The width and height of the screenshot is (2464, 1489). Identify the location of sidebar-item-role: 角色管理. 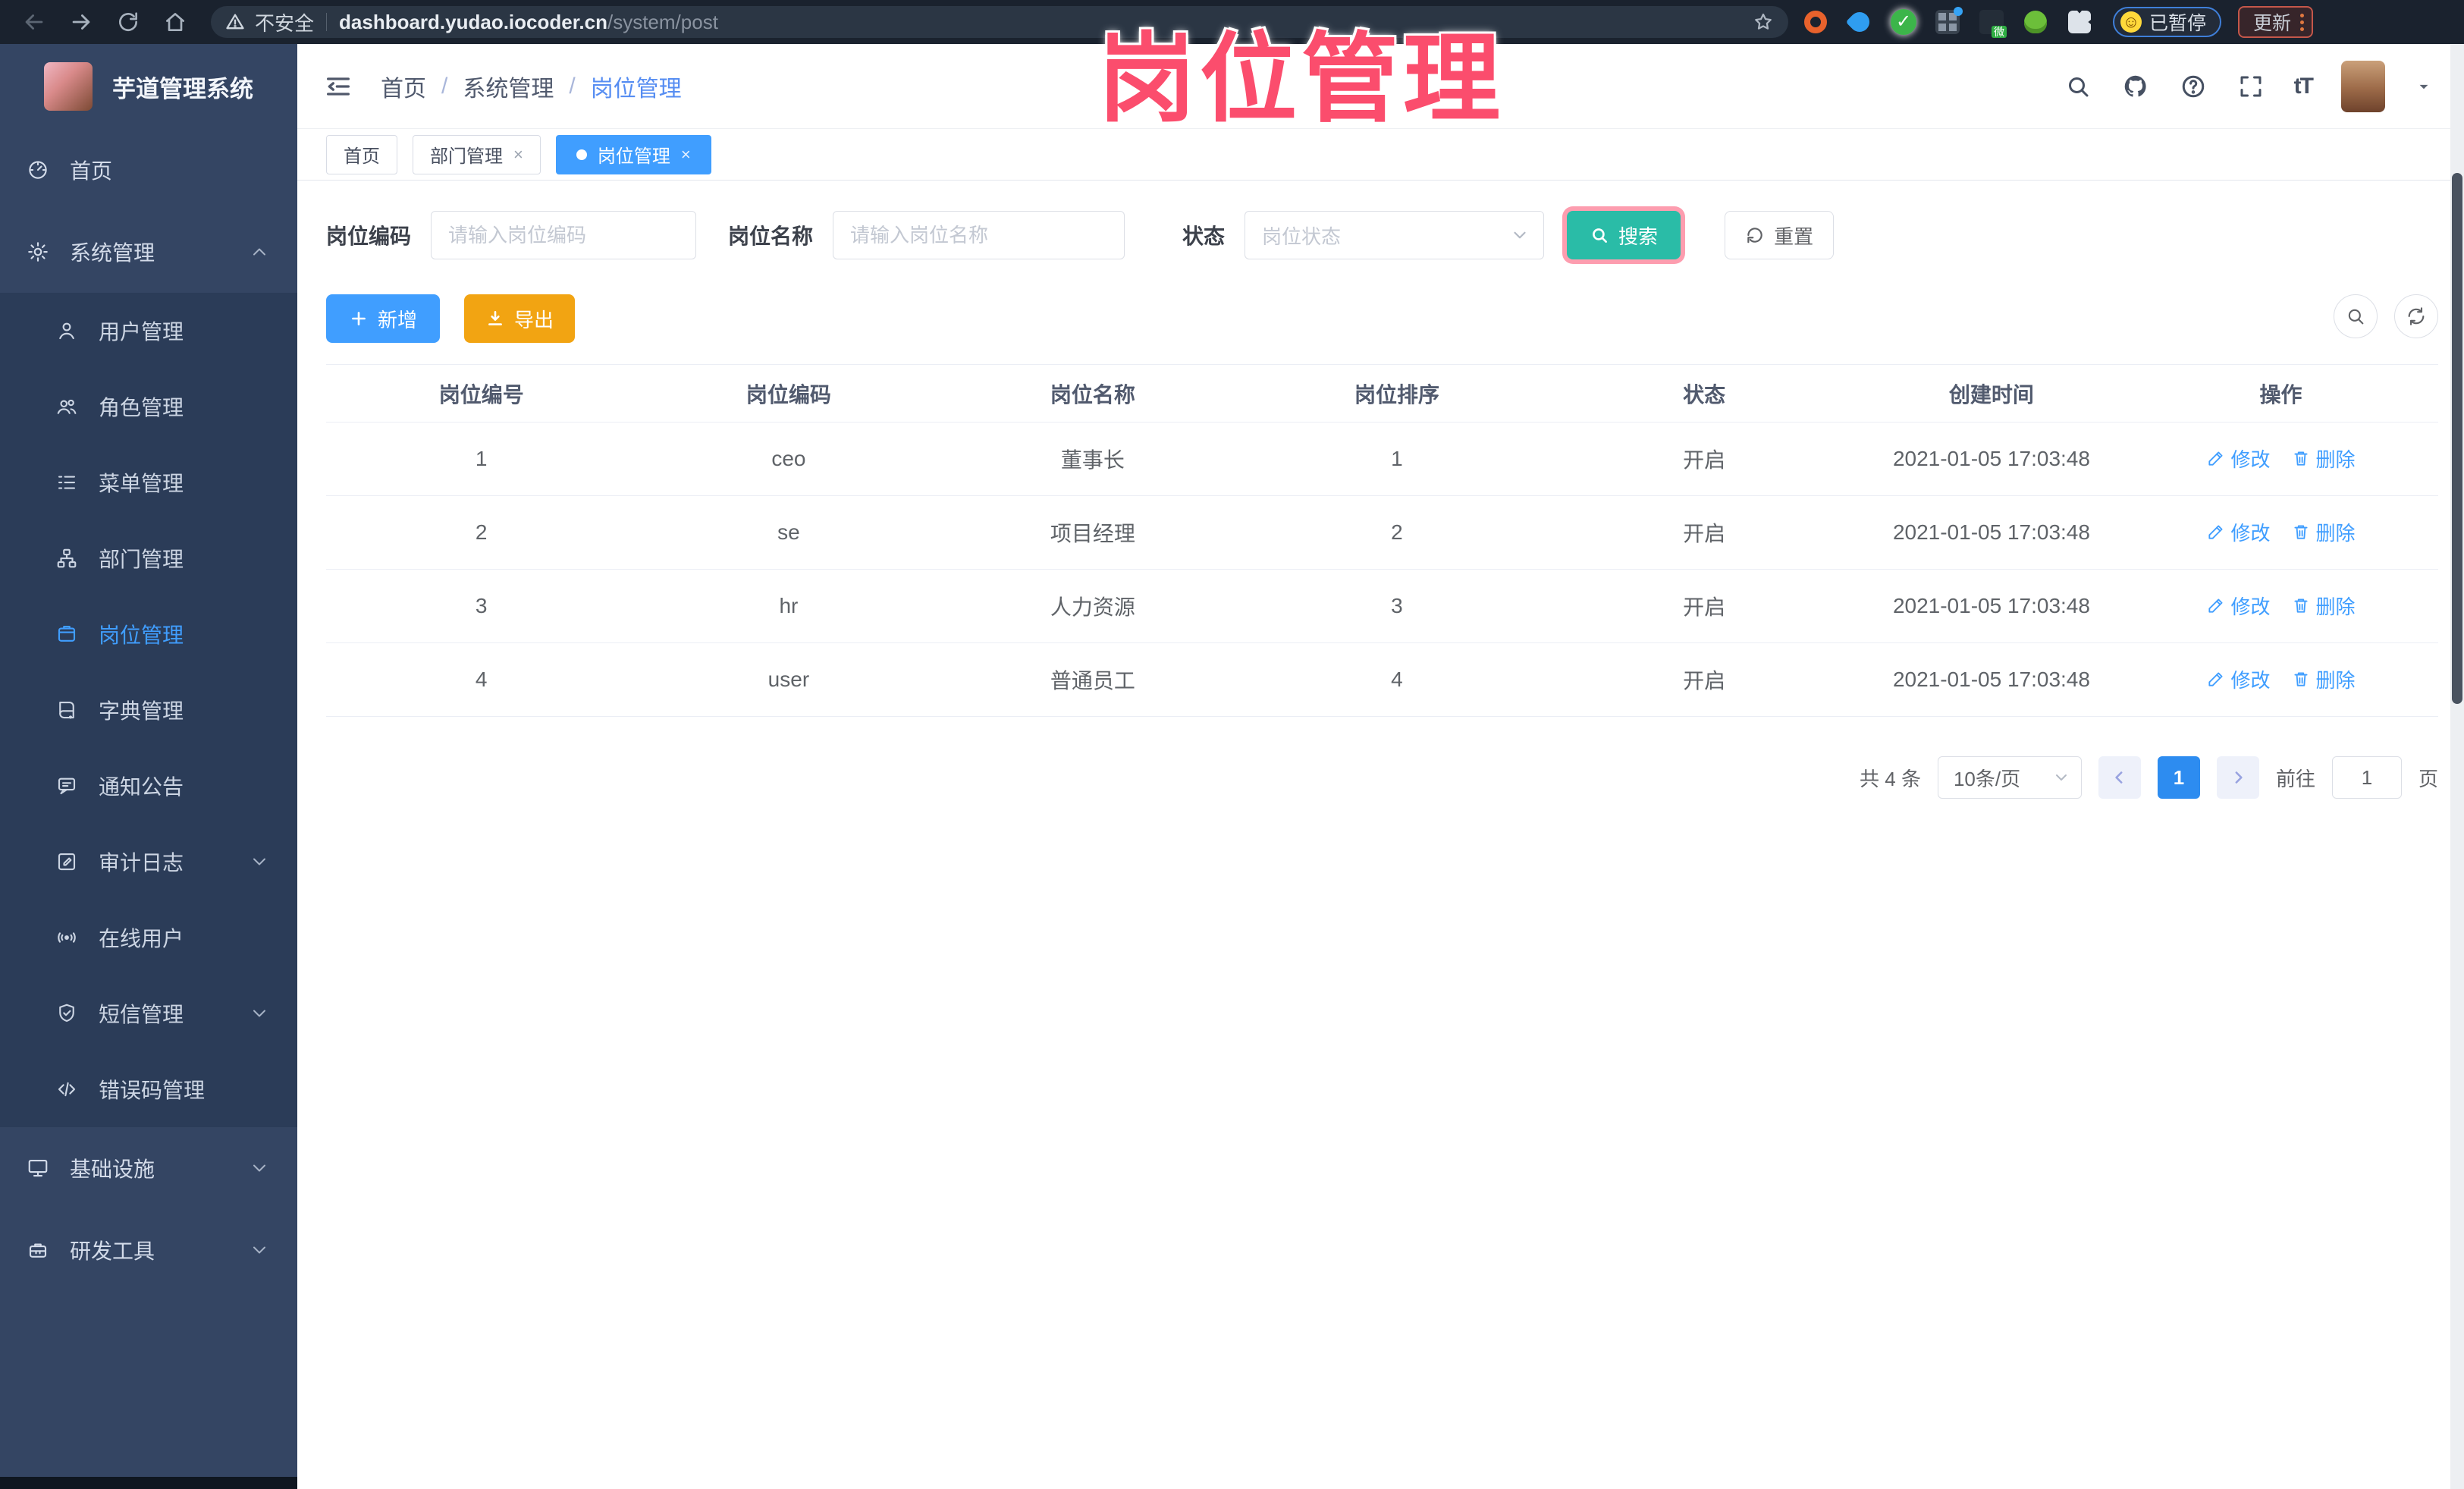
(148, 407).